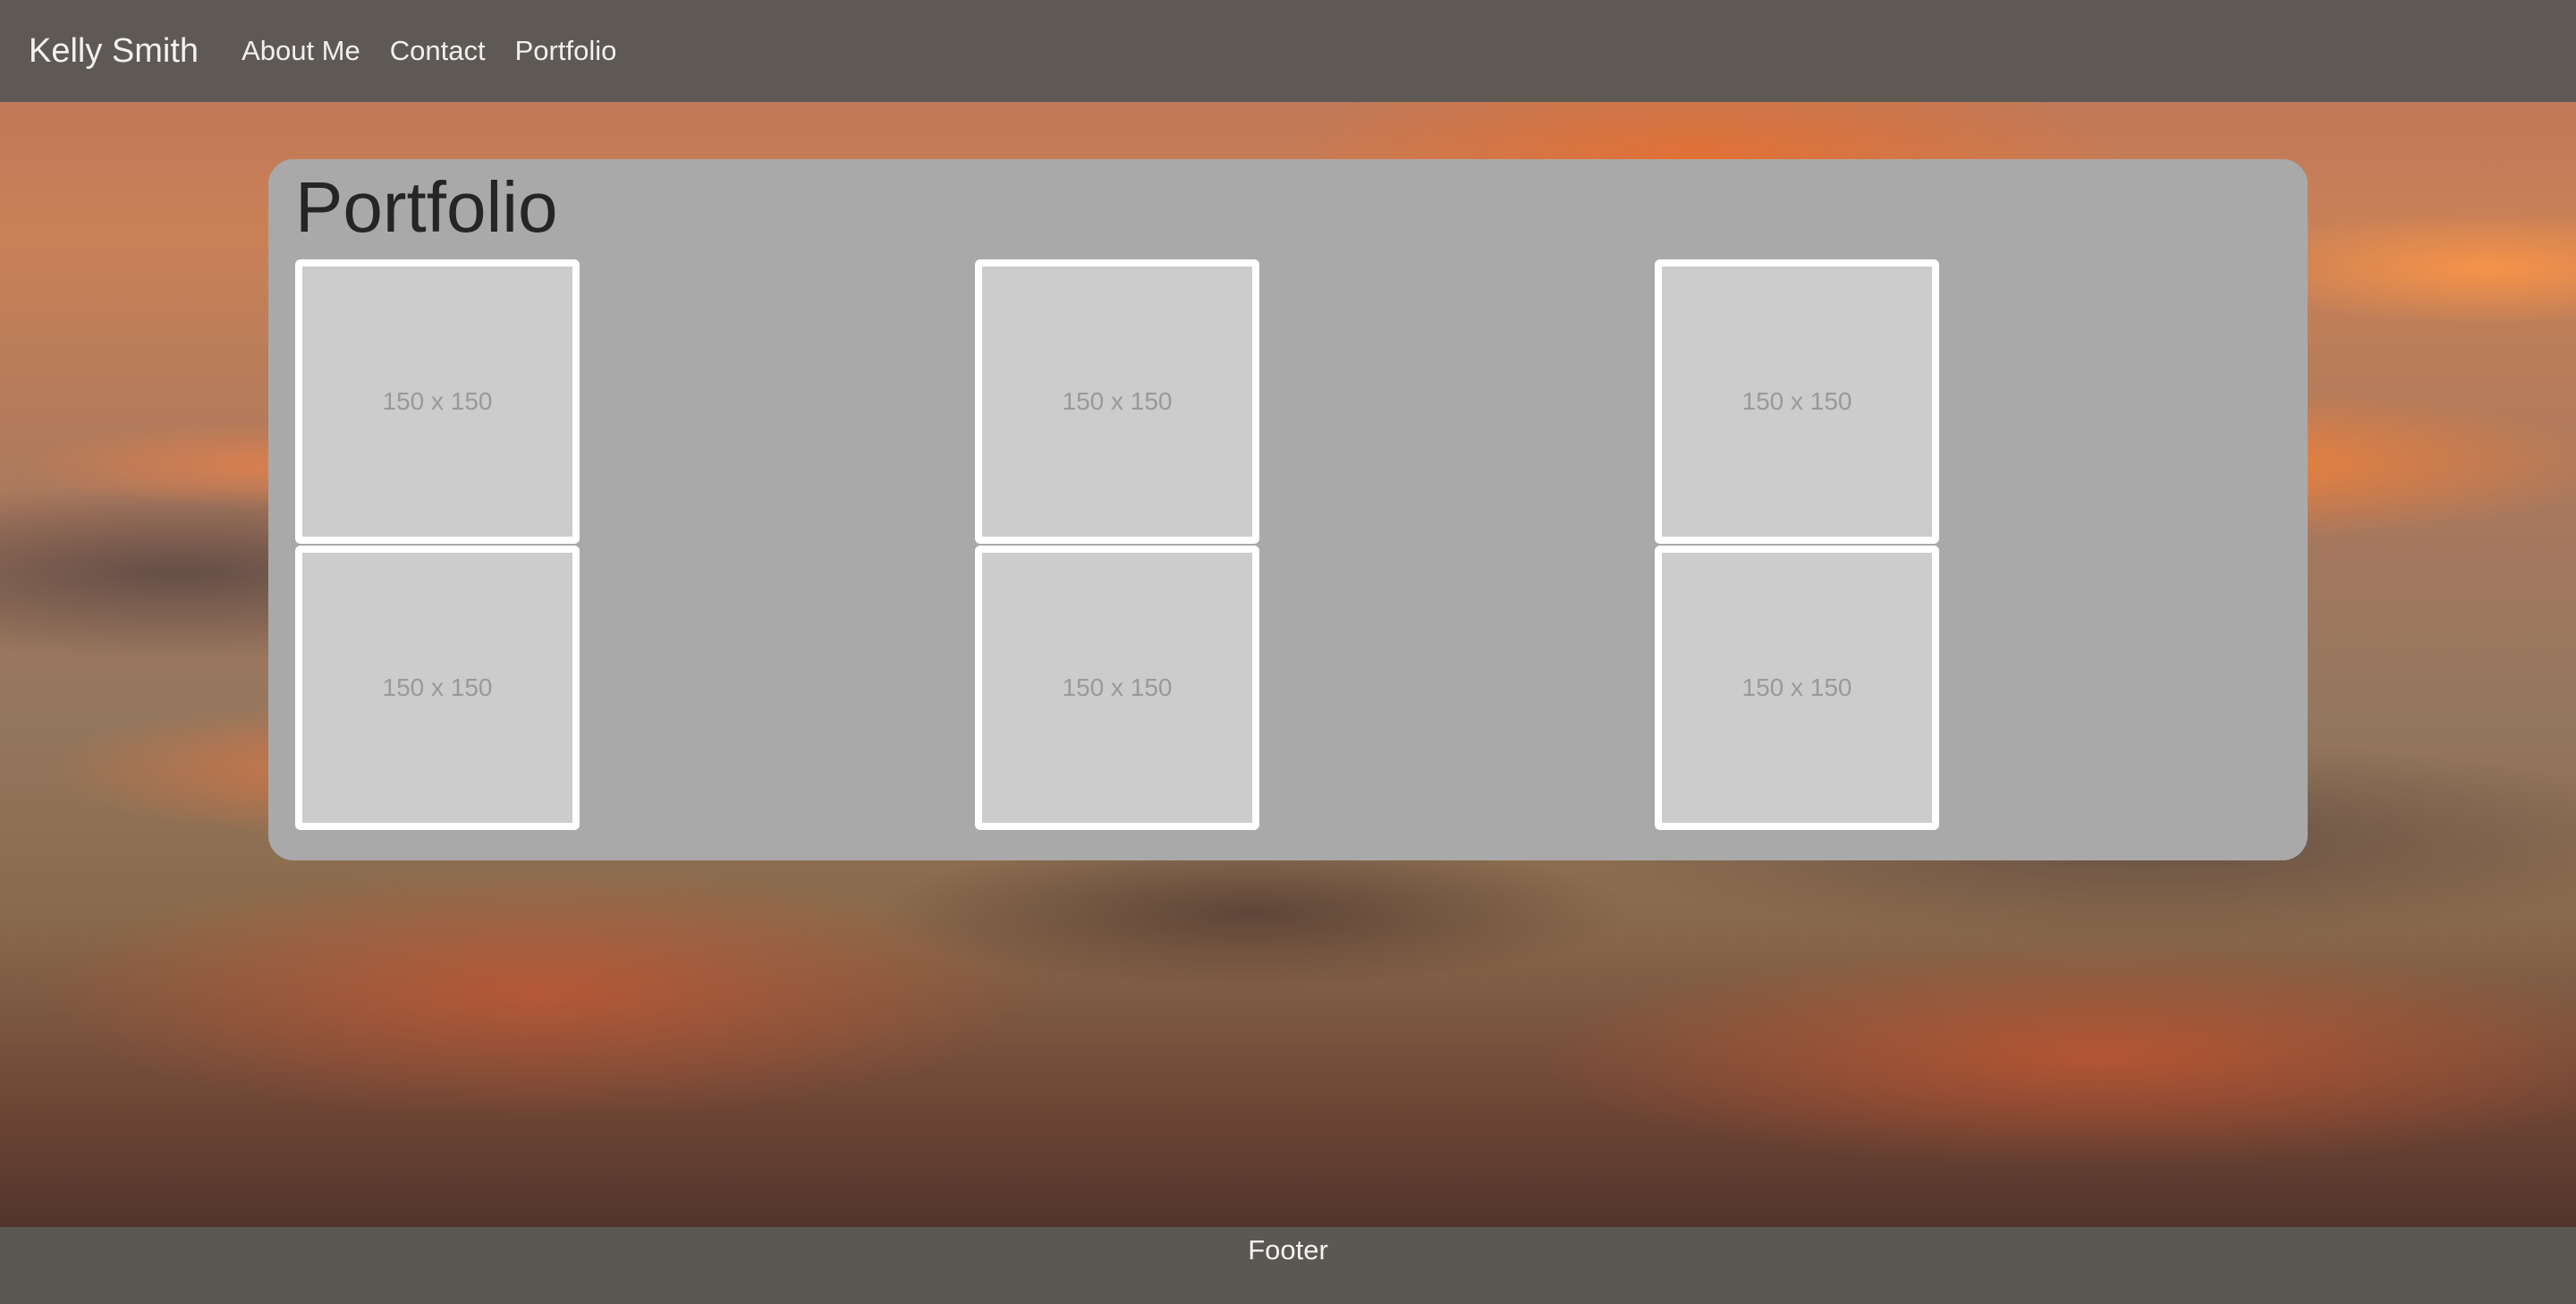  Describe the element at coordinates (1288, 1250) in the screenshot. I see `footer-text: Footer` at that location.